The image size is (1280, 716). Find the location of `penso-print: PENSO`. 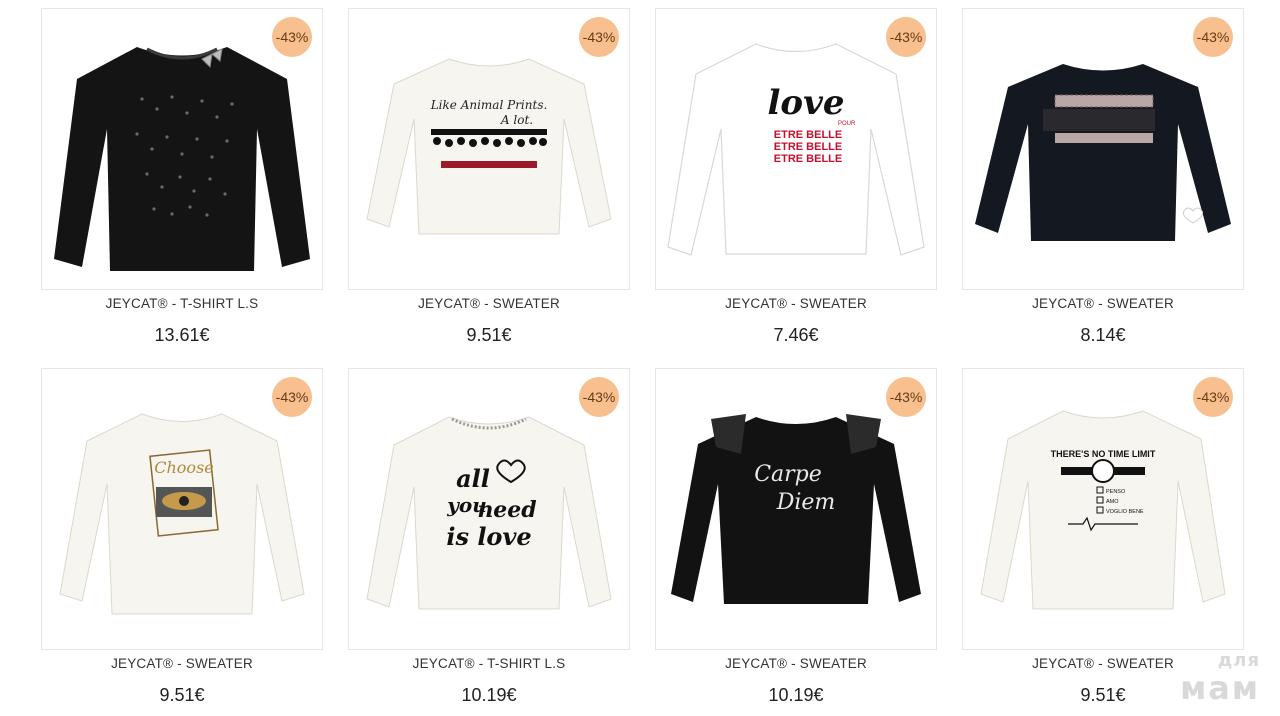

penso-print: PENSO is located at coordinates (1116, 492).